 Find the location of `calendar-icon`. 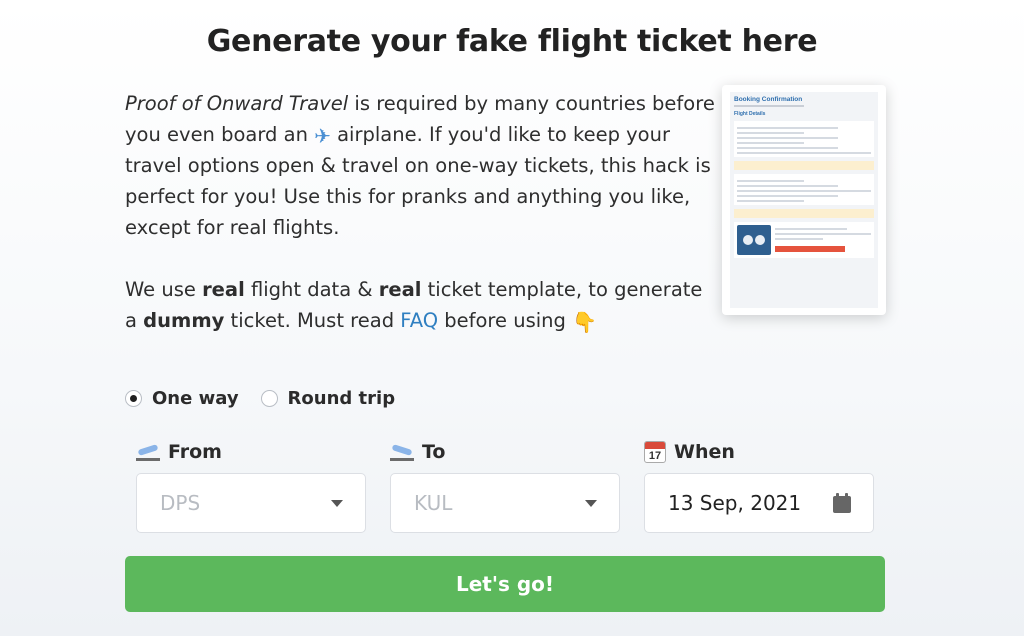

calendar-icon is located at coordinates (842, 503).